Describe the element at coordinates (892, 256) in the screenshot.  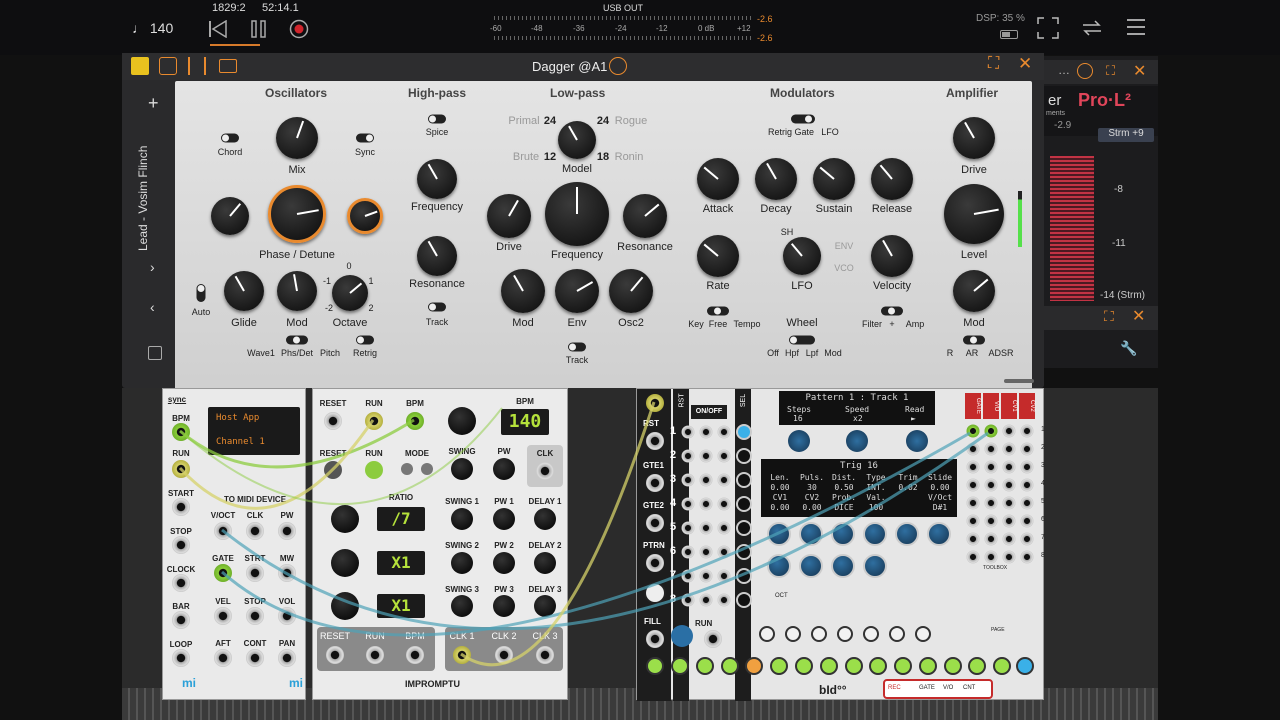
I see `velocity-knob` at that location.